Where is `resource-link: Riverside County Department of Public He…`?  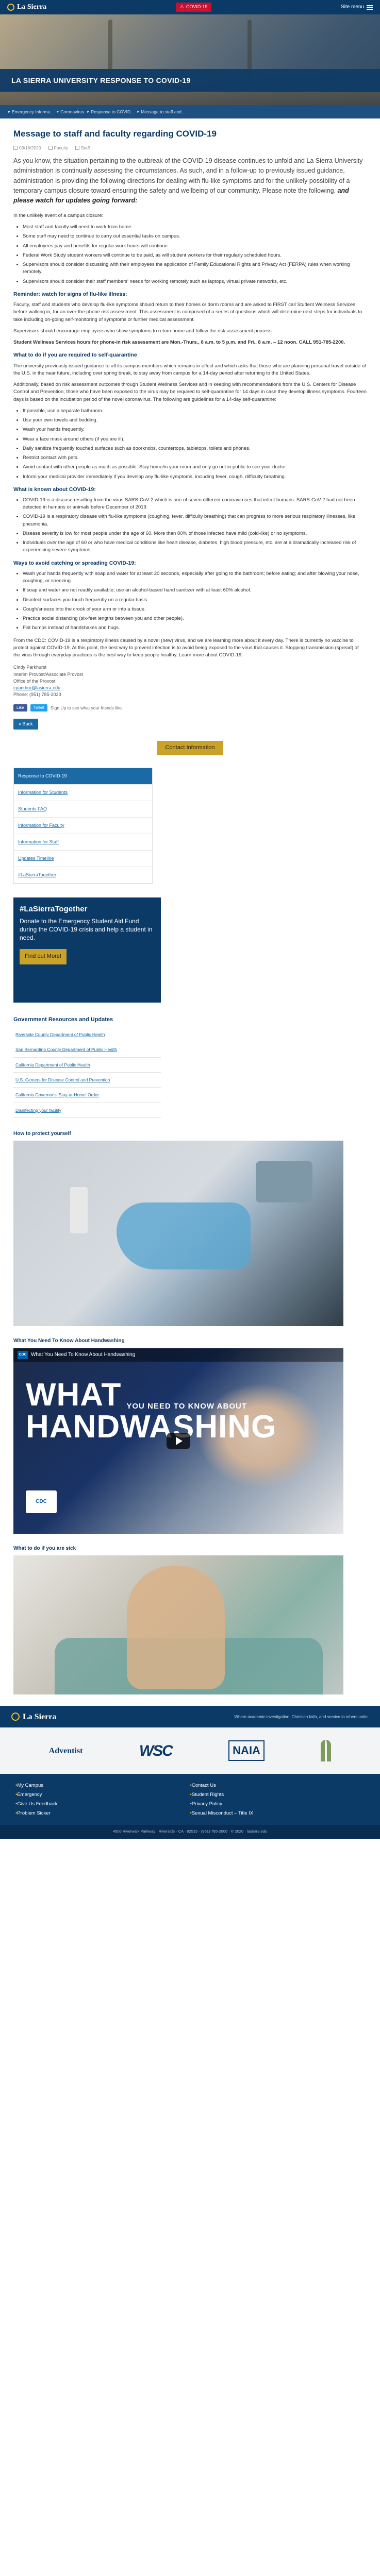 resource-link: Riverside County Department of Public He… is located at coordinates (87, 1035).